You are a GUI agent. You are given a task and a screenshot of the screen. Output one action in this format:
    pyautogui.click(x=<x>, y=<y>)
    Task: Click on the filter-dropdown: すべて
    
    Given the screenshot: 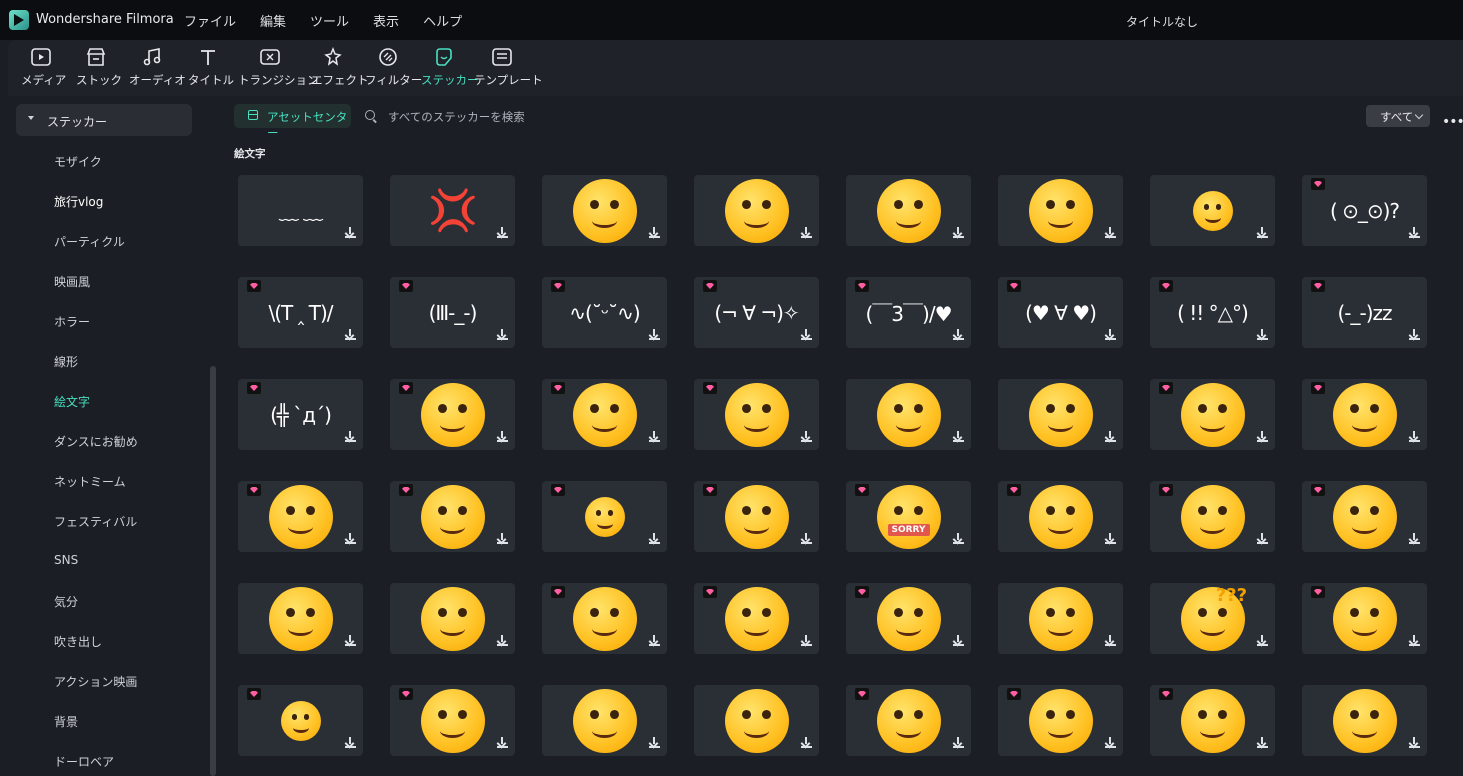 What is the action you would take?
    pyautogui.click(x=1398, y=116)
    